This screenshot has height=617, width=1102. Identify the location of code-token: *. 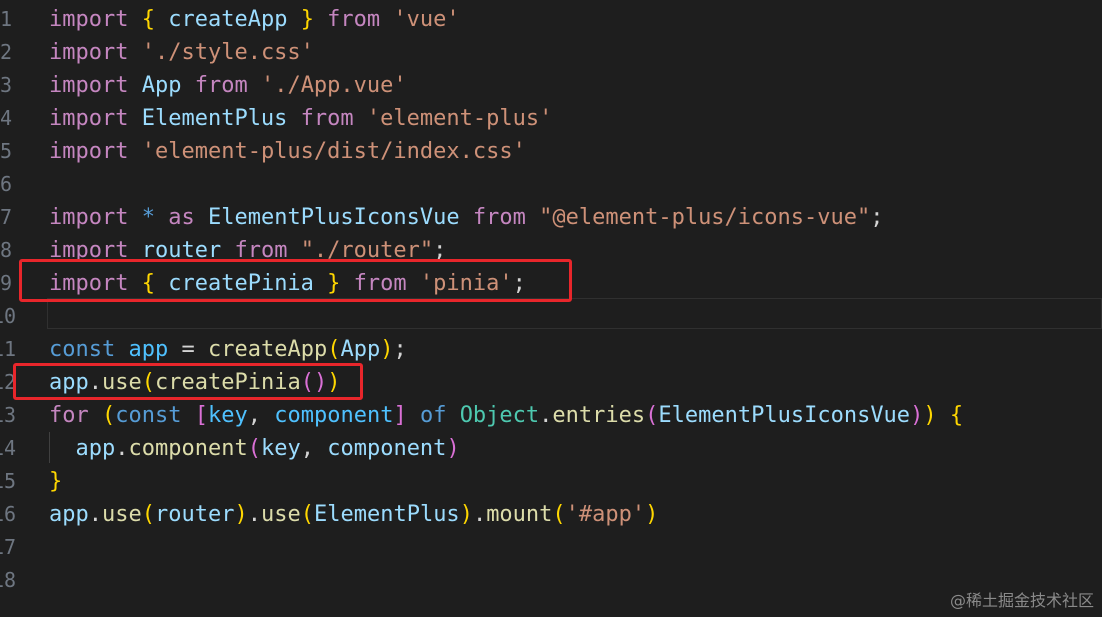
(148, 217).